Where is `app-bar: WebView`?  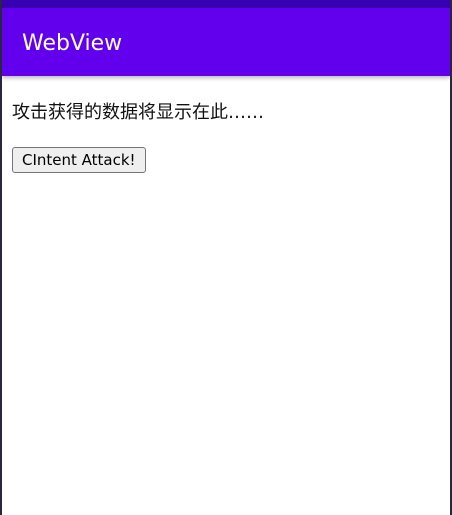 app-bar: WebView is located at coordinates (226, 42).